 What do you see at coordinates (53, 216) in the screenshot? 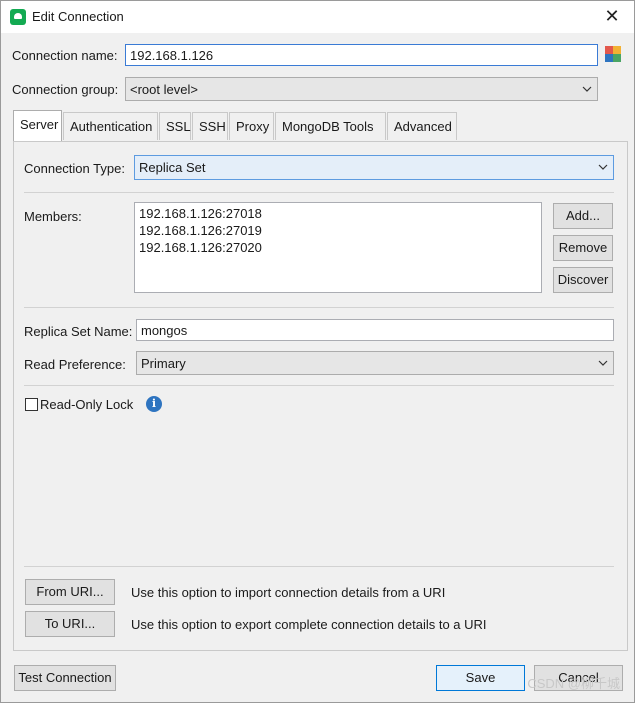
I see `members-label: Members:` at bounding box center [53, 216].